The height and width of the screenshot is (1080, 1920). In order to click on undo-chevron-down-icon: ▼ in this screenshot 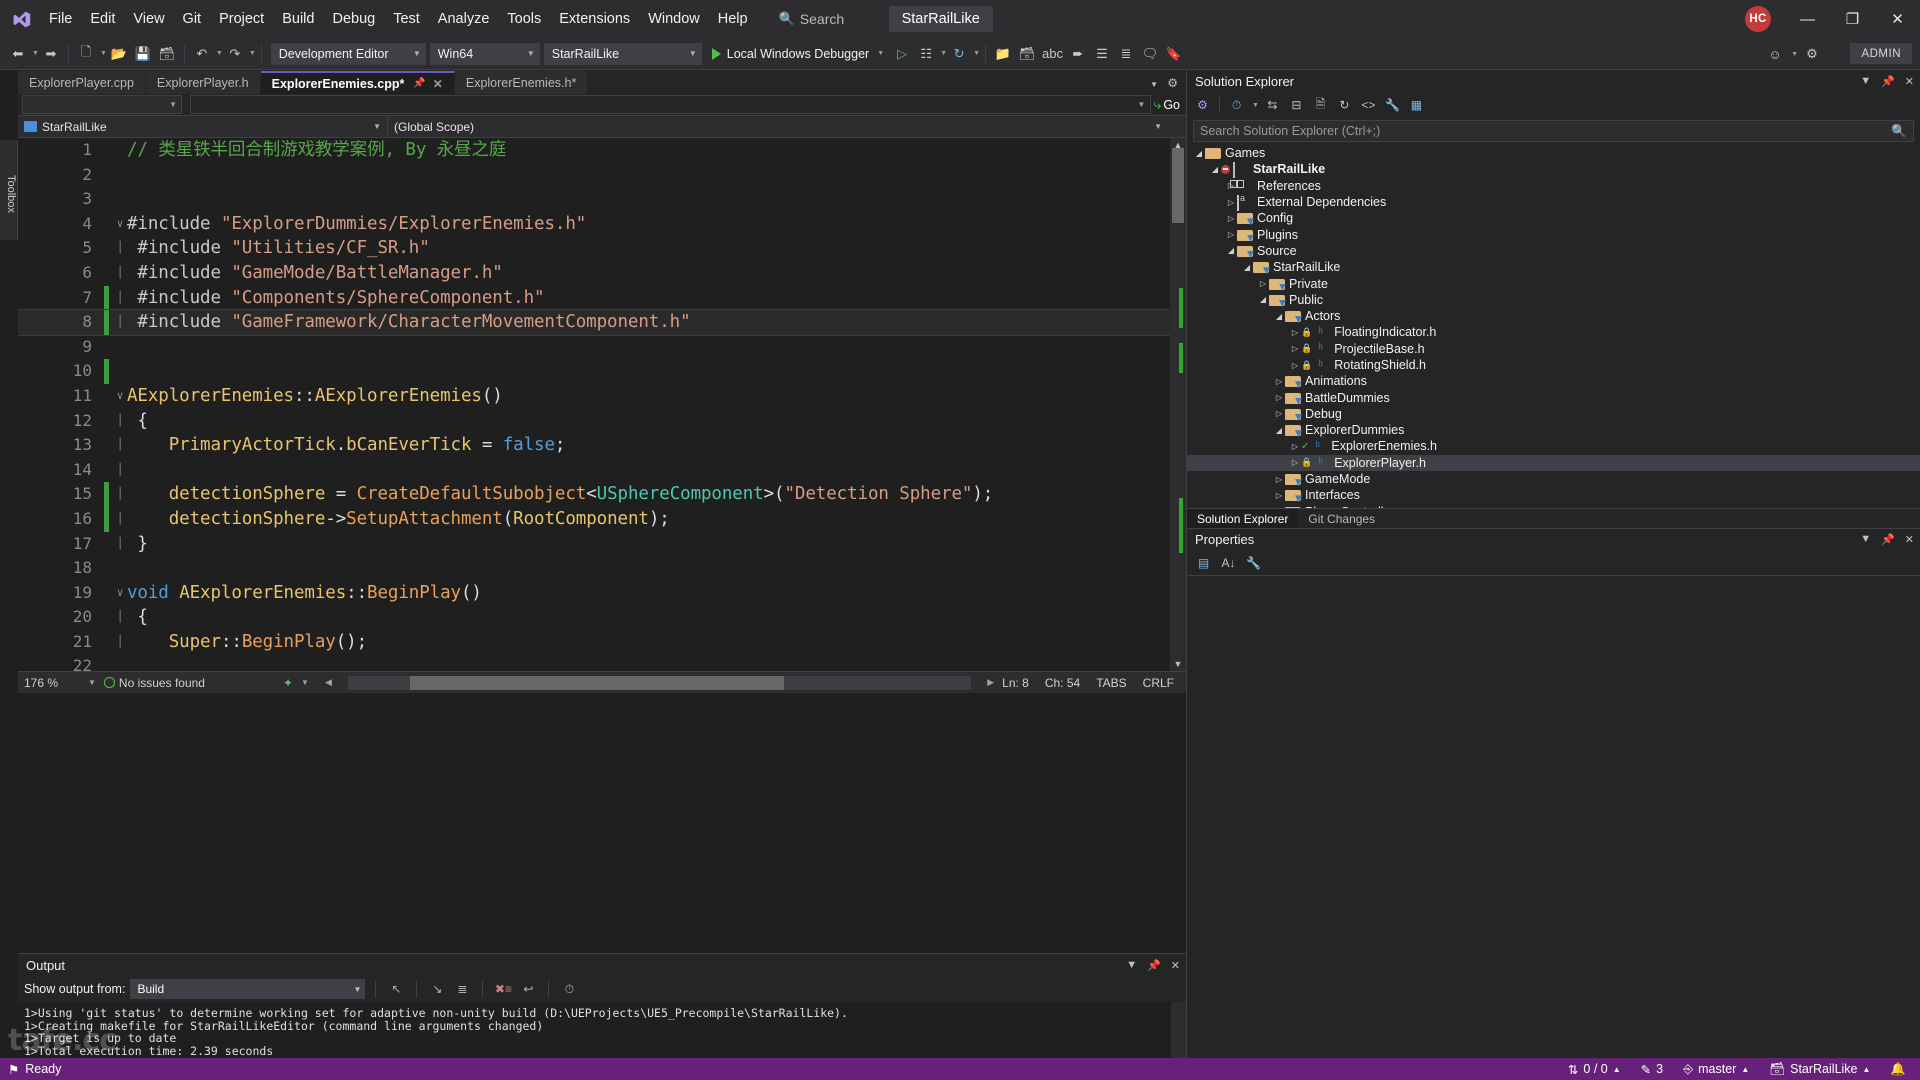, I will do `click(219, 53)`.